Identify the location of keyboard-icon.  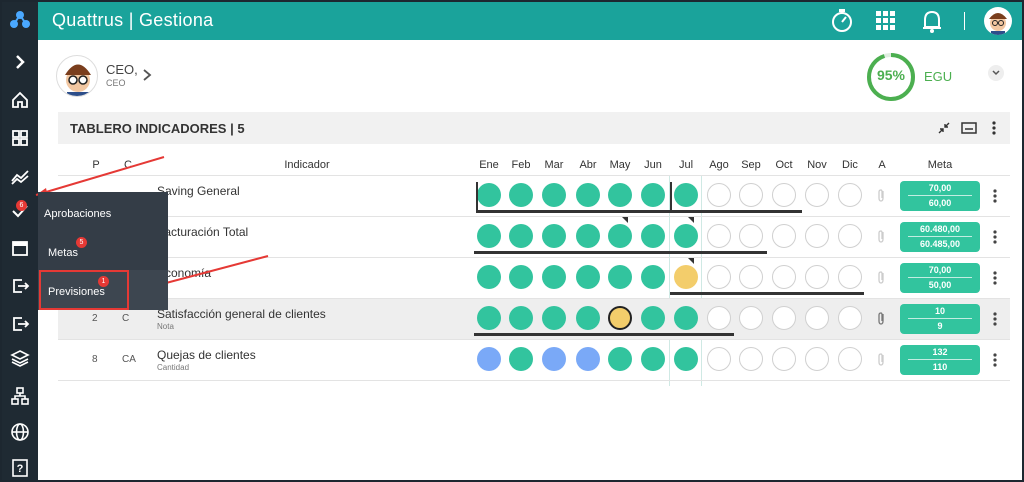
(969, 130).